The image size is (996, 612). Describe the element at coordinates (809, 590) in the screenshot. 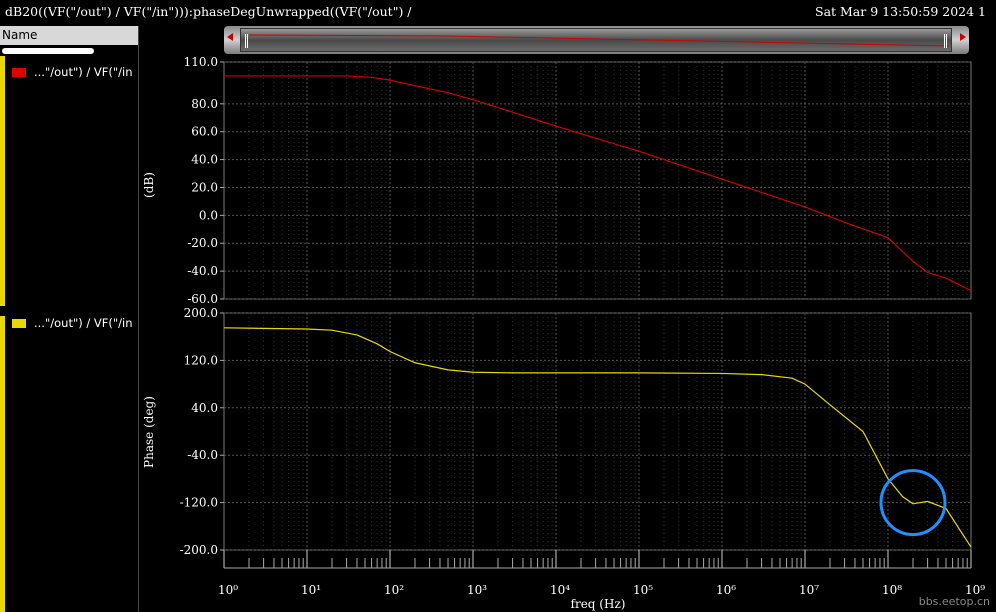

I see `x-tick-label: 10⁷` at that location.